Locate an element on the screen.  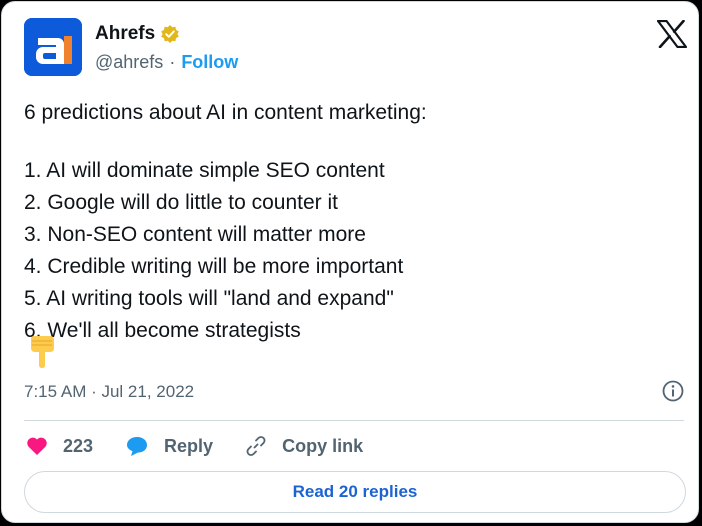
copy-link-button: Copy link is located at coordinates (304, 446).